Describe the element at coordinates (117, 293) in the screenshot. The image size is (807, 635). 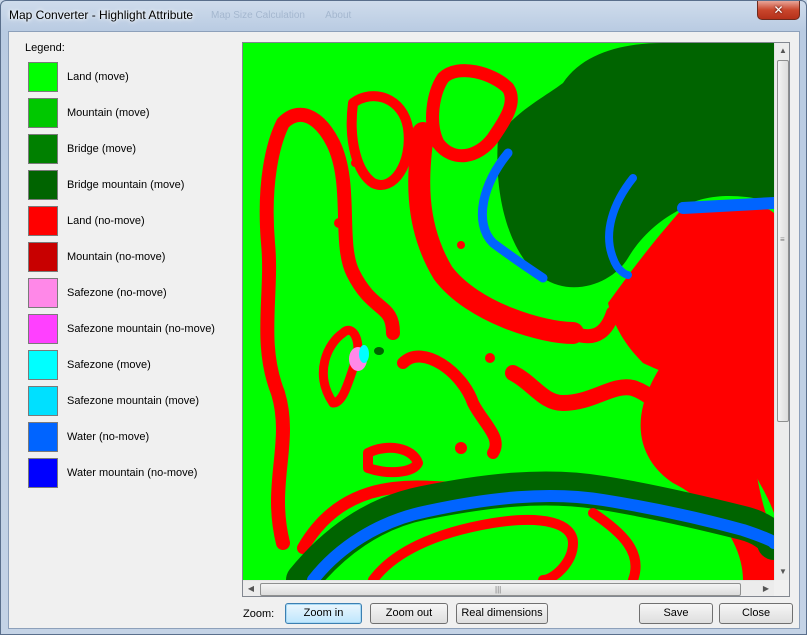
I see `legend-label: Safezone (no-move)` at that location.